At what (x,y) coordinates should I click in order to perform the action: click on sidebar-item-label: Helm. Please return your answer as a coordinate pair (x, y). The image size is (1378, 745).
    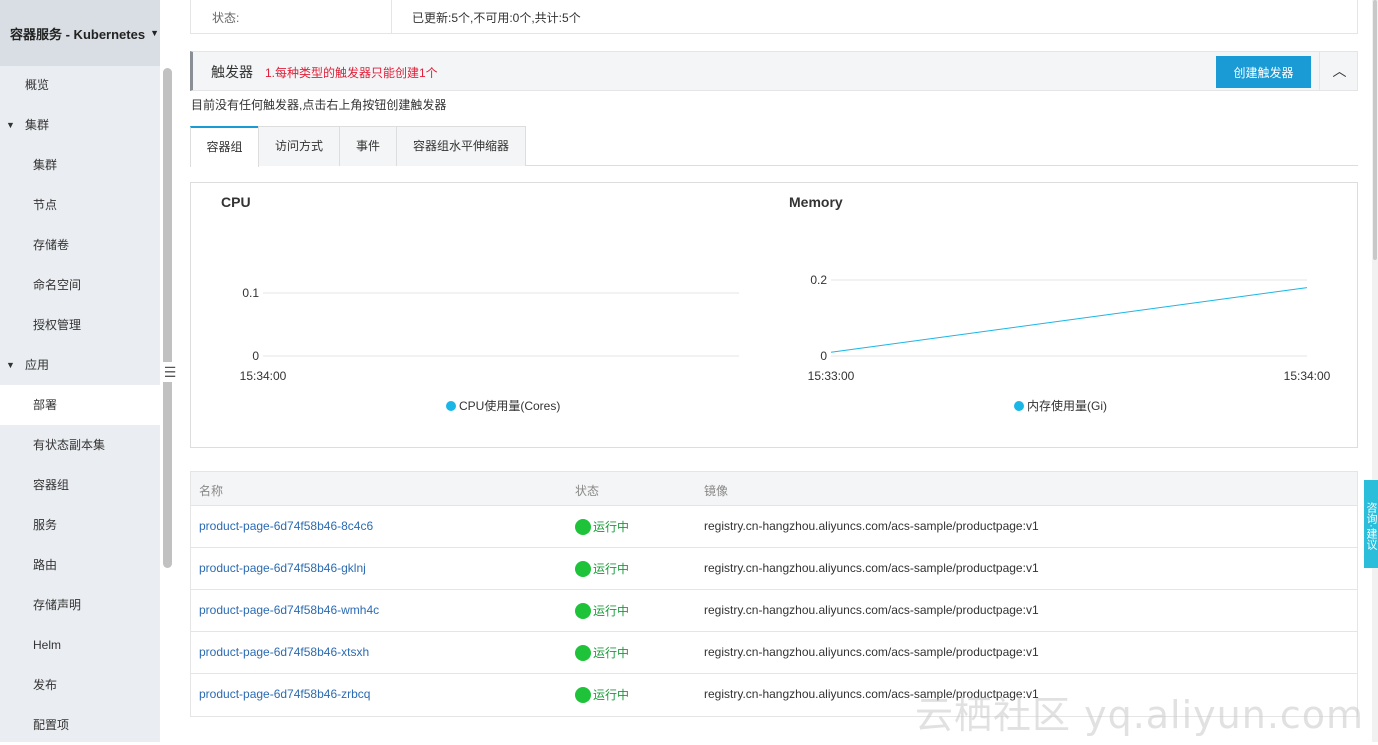
    Looking at the image, I should click on (47, 645).